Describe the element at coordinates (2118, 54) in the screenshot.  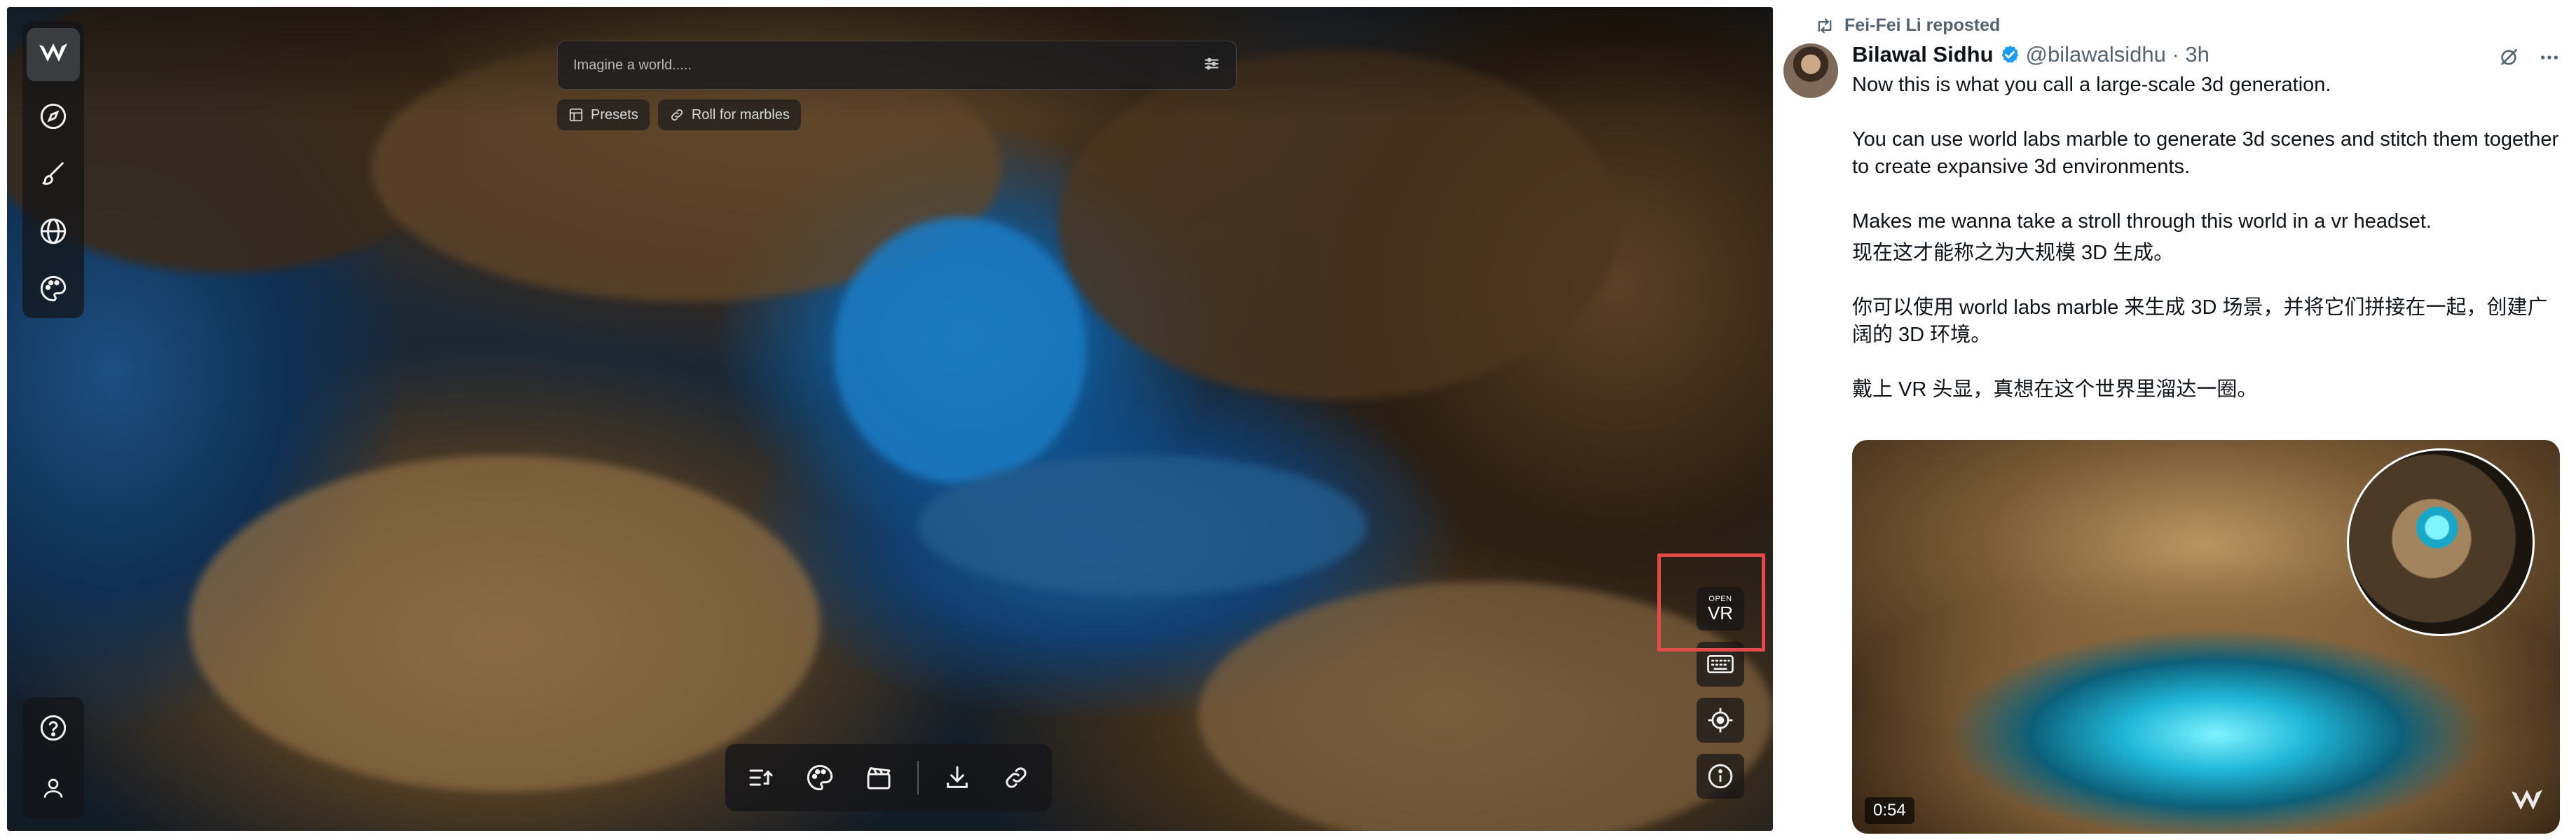
I see `author-handle-time: @bilawalsidhu · 3h` at that location.